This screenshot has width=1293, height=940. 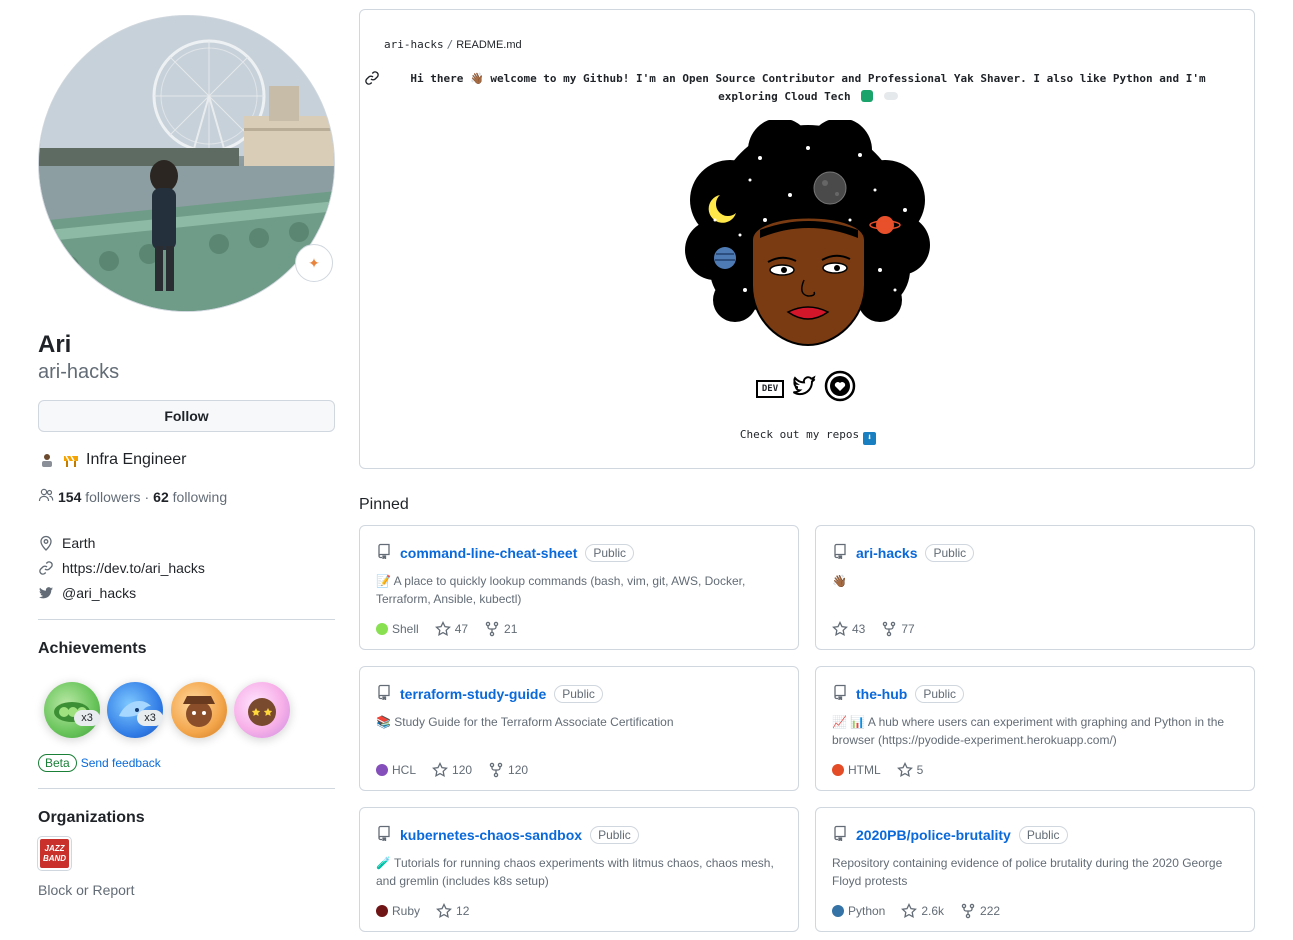 I want to click on repo-name-link: 2020PB/police-brutality, so click(x=933, y=835).